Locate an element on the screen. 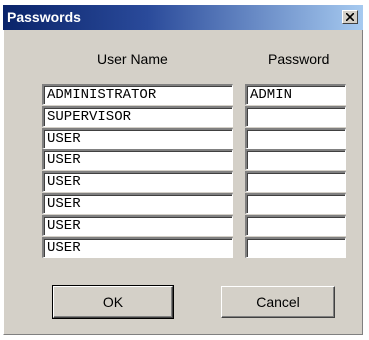  window-title: Passwords is located at coordinates (44, 17).